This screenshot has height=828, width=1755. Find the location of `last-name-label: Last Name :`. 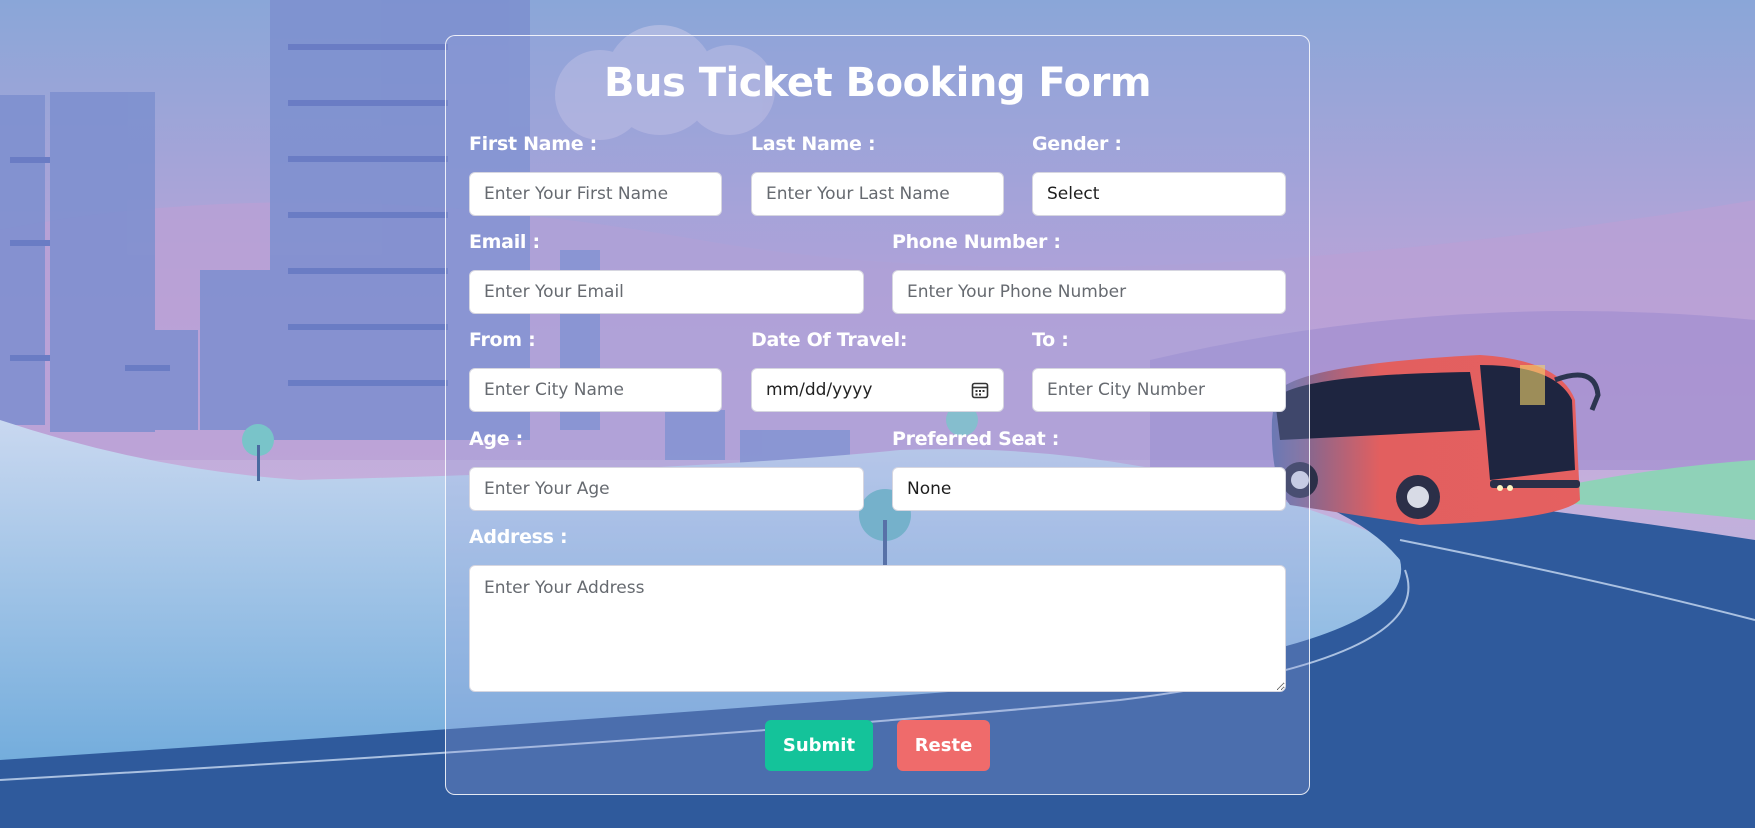

last-name-label: Last Name : is located at coordinates (813, 144).